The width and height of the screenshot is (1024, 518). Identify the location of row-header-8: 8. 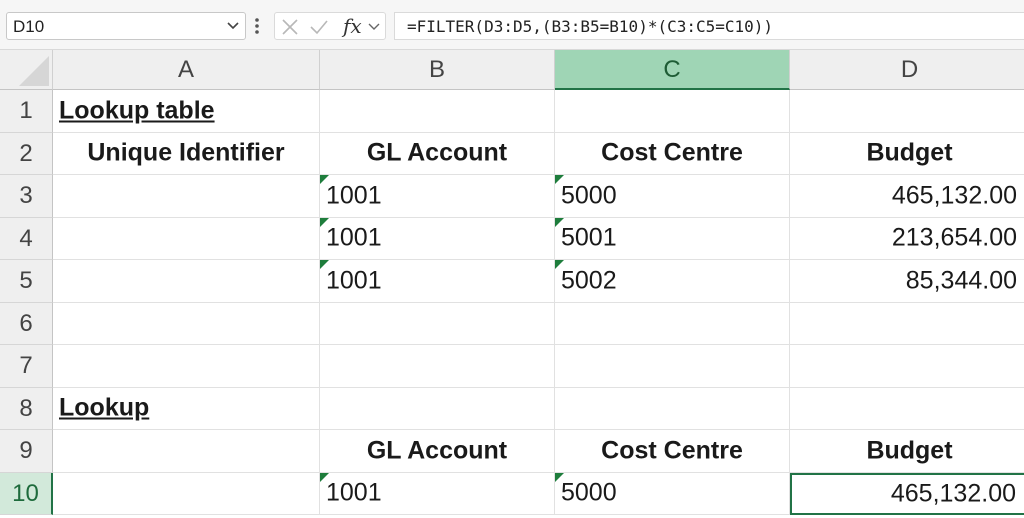
(26, 408).